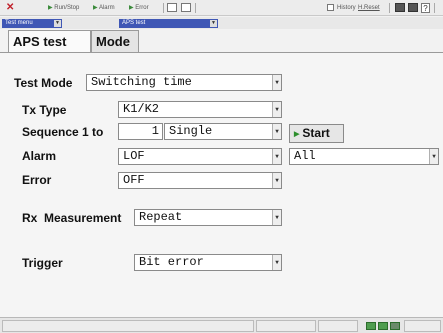  What do you see at coordinates (400, 7) in the screenshot?
I see `save-icon` at bounding box center [400, 7].